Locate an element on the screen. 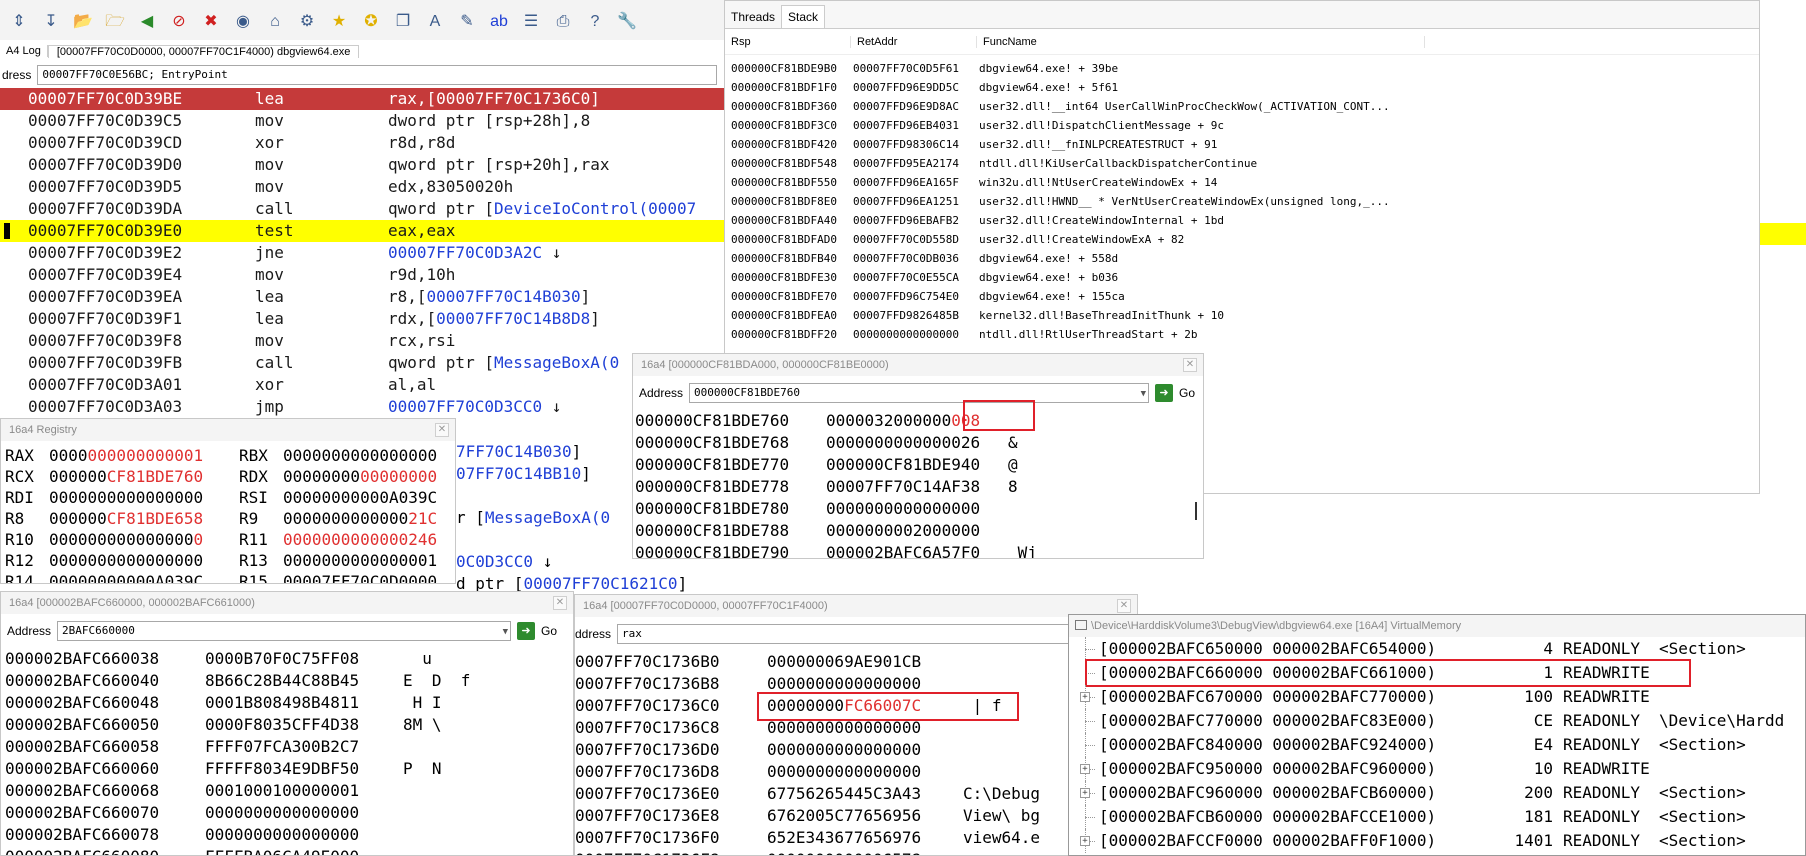 This screenshot has width=1806, height=856. mem1-go-button: Go is located at coordinates (1187, 393).